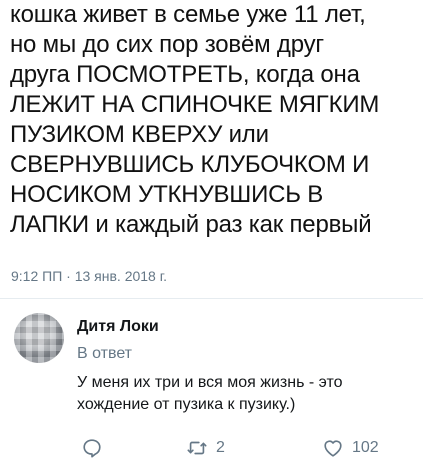 The width and height of the screenshot is (423, 476). I want to click on tweet-text-line: ЛАПКИ и каждый раз как первый, so click(191, 224).